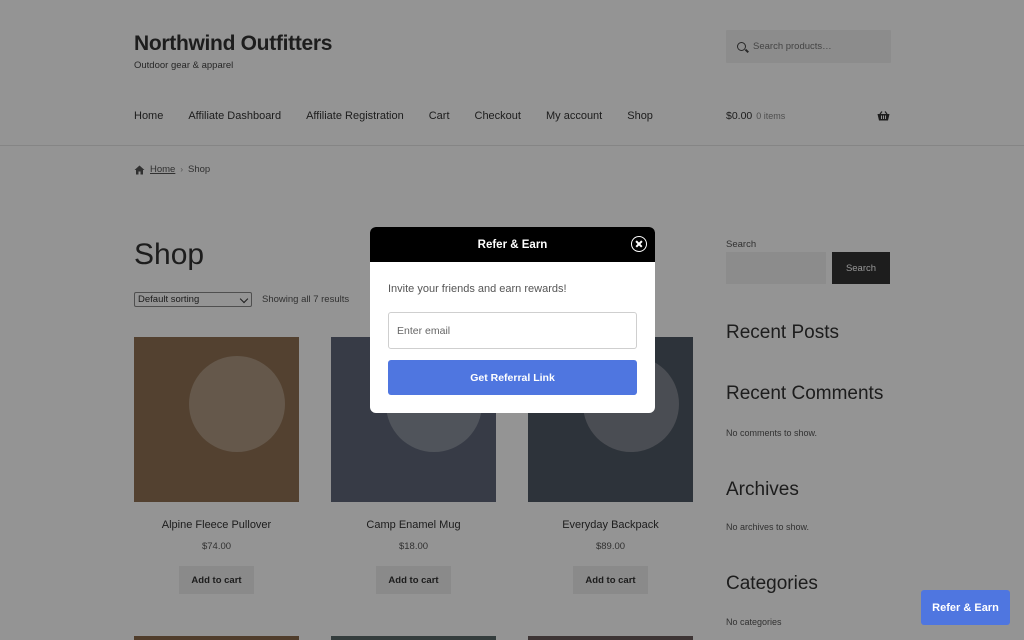 The width and height of the screenshot is (1024, 640). What do you see at coordinates (512, 330) in the screenshot?
I see `email-field` at bounding box center [512, 330].